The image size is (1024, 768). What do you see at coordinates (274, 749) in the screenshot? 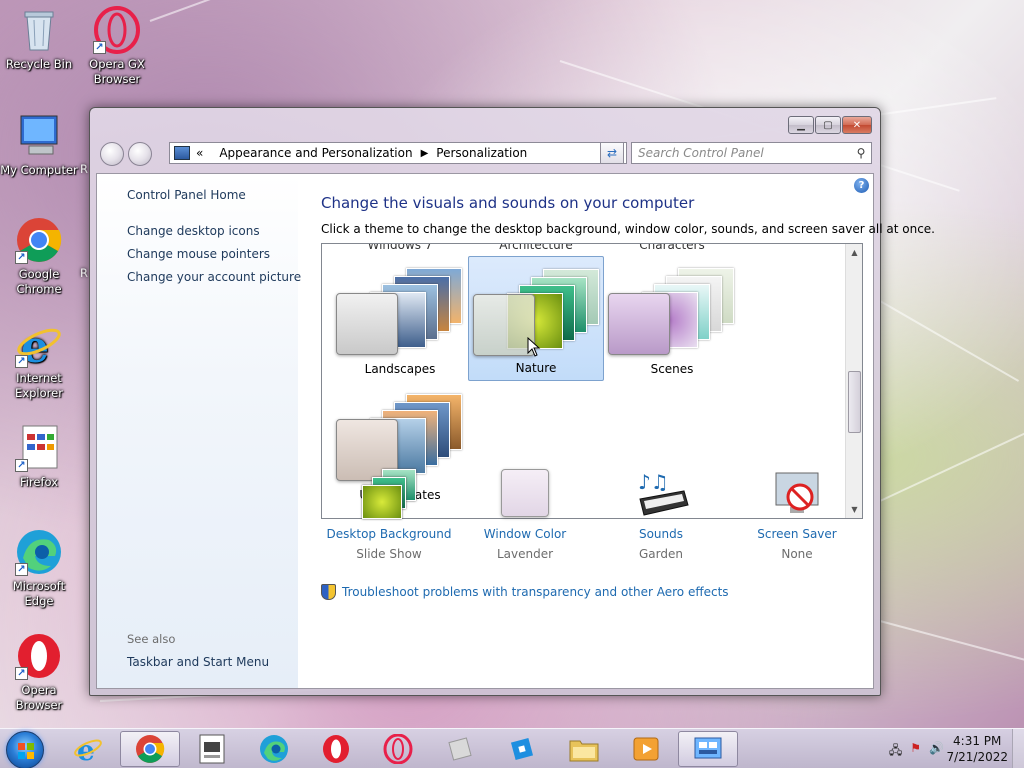
I see `taskbar-edge` at bounding box center [274, 749].